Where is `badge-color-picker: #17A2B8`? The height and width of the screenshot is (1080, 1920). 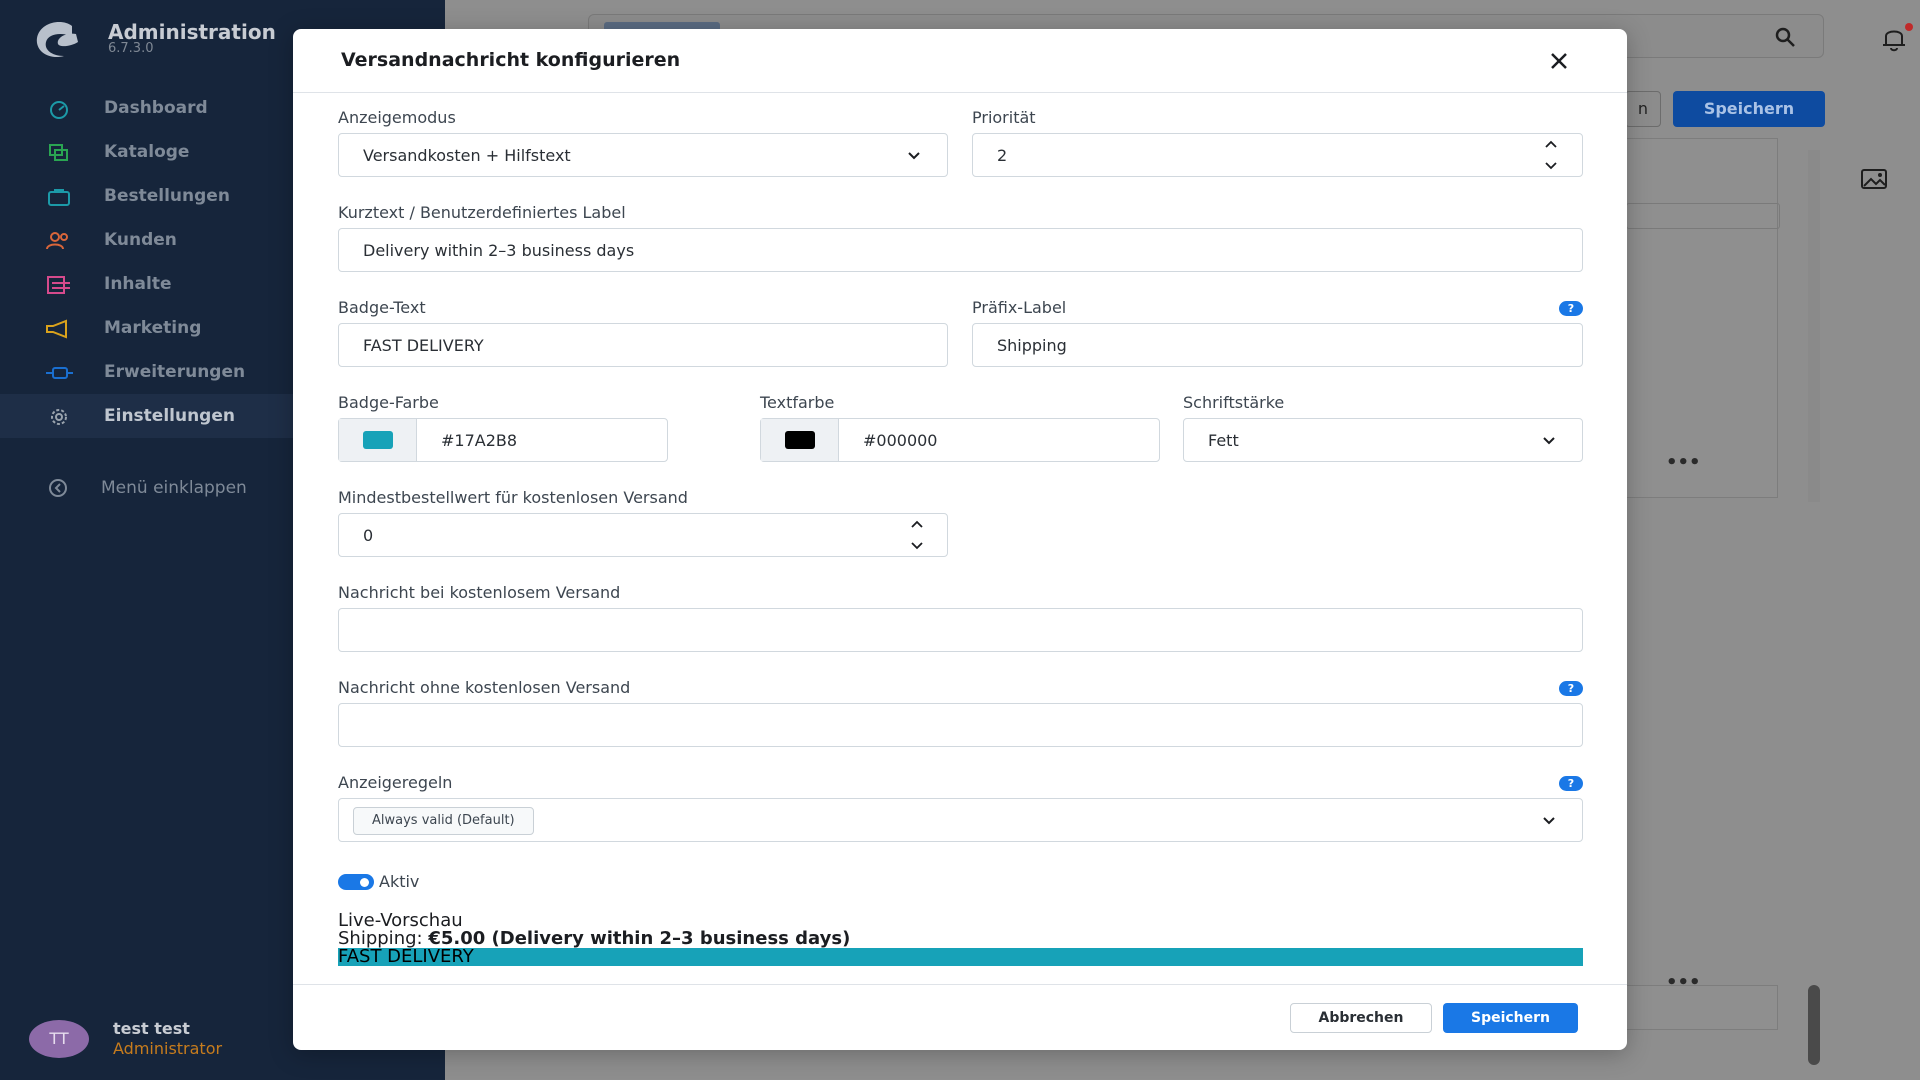
badge-color-picker: #17A2B8 is located at coordinates (503, 440).